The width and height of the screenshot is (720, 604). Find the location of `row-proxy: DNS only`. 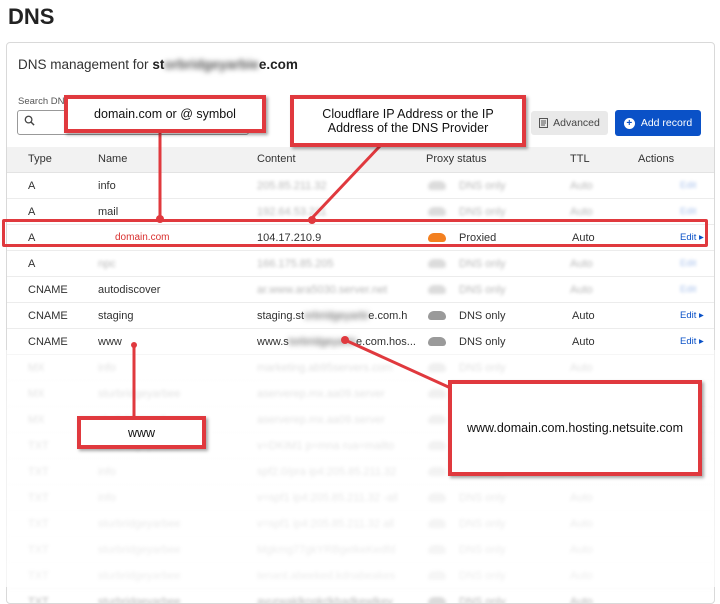

row-proxy: DNS only is located at coordinates (482, 600).